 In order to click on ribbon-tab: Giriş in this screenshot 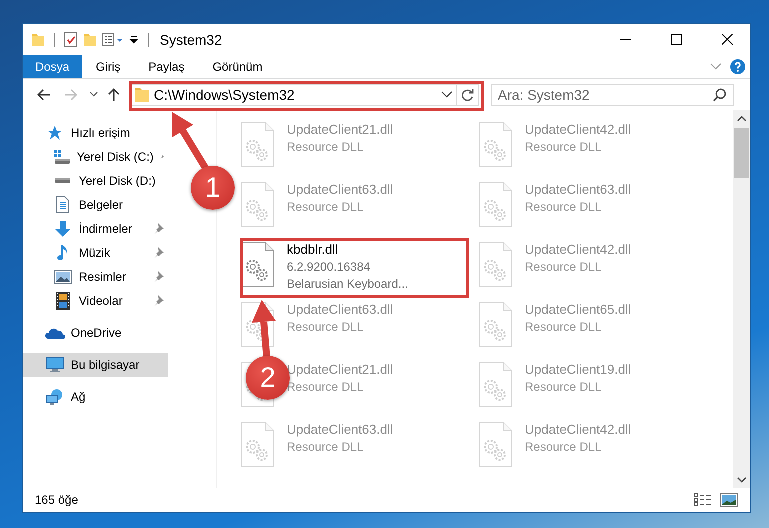, I will do `click(108, 66)`.